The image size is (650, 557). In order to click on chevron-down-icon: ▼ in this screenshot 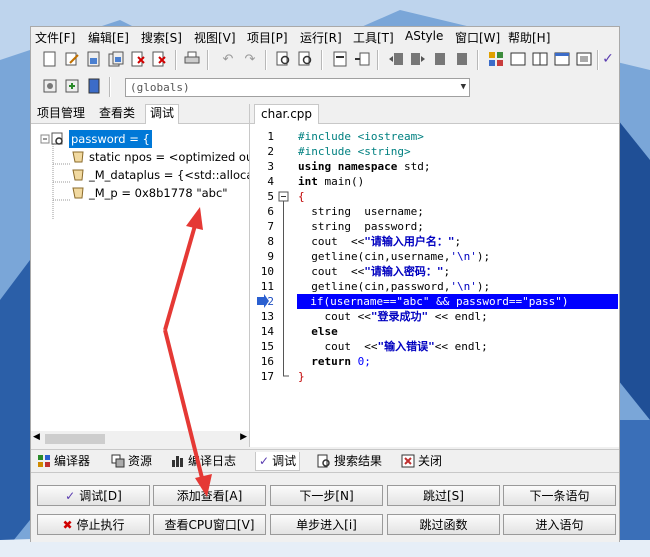, I will do `click(463, 87)`.